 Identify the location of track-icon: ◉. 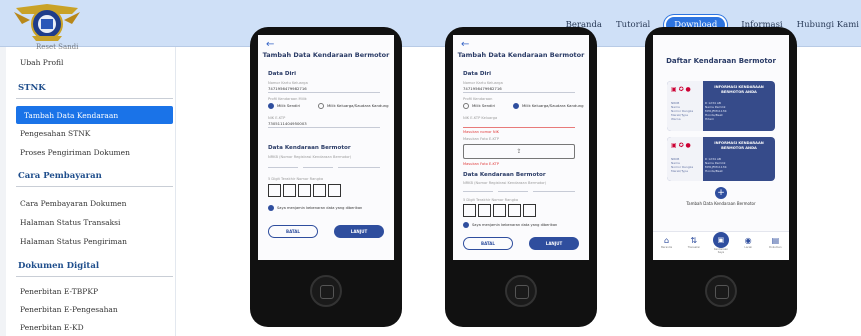
(748, 240).